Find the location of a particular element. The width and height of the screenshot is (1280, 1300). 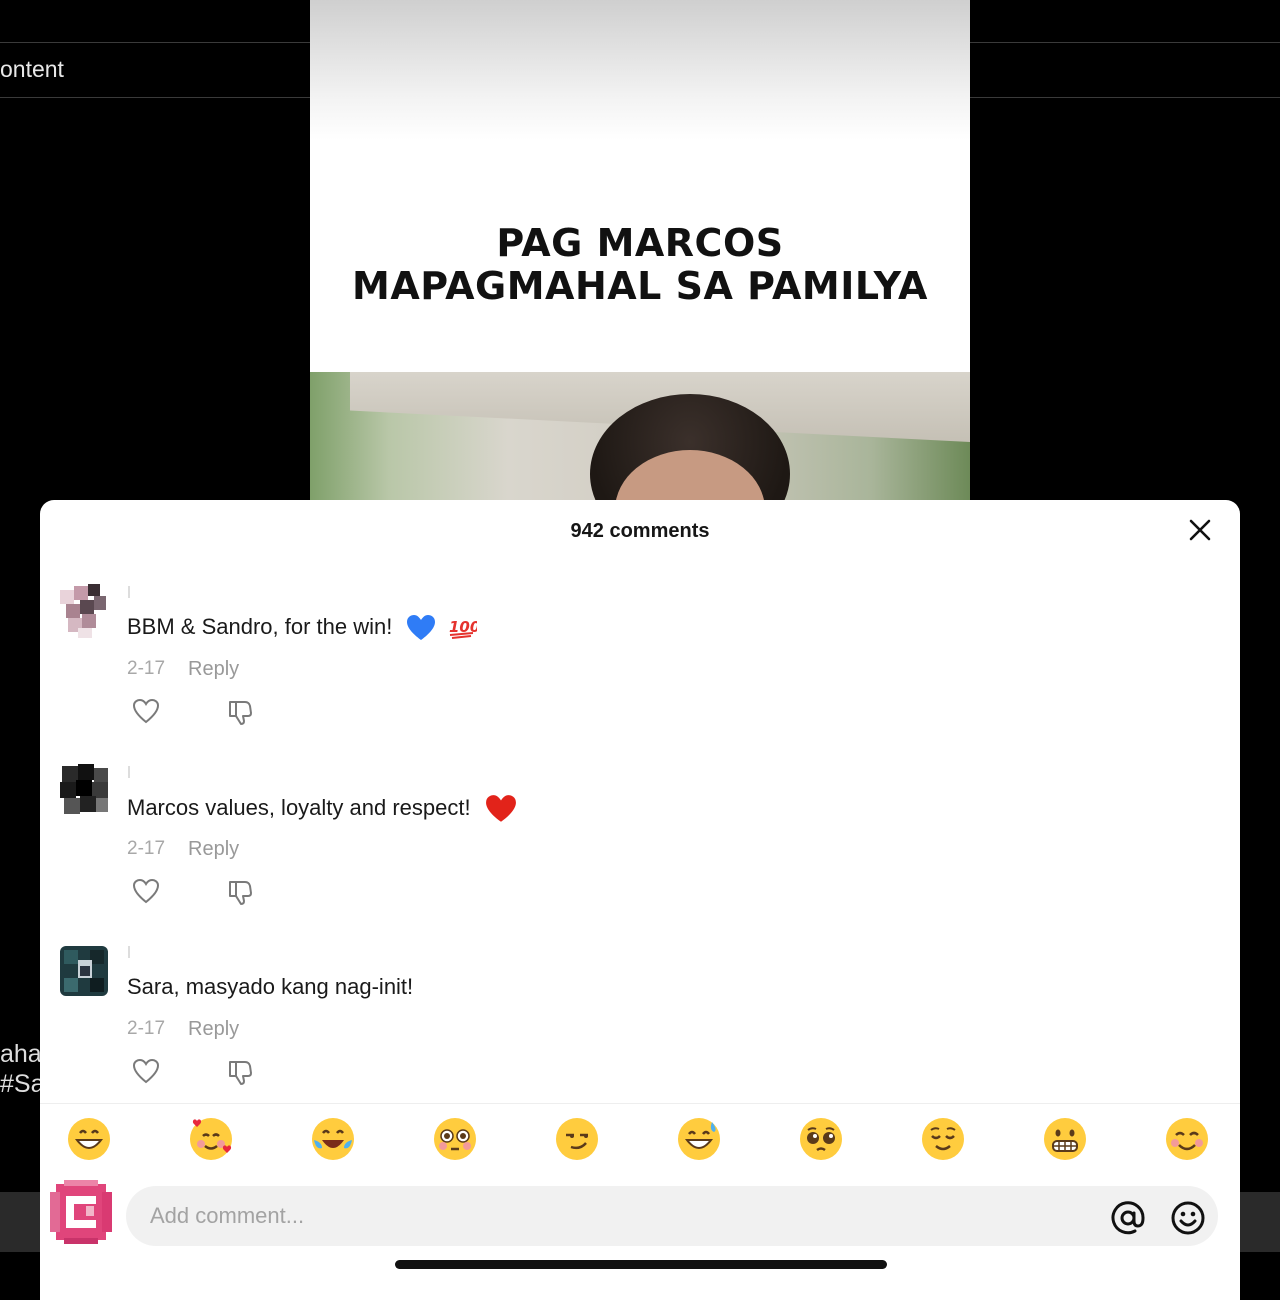

comment-text: BBM & Sandro, for the win! 100 is located at coordinates (302, 628).